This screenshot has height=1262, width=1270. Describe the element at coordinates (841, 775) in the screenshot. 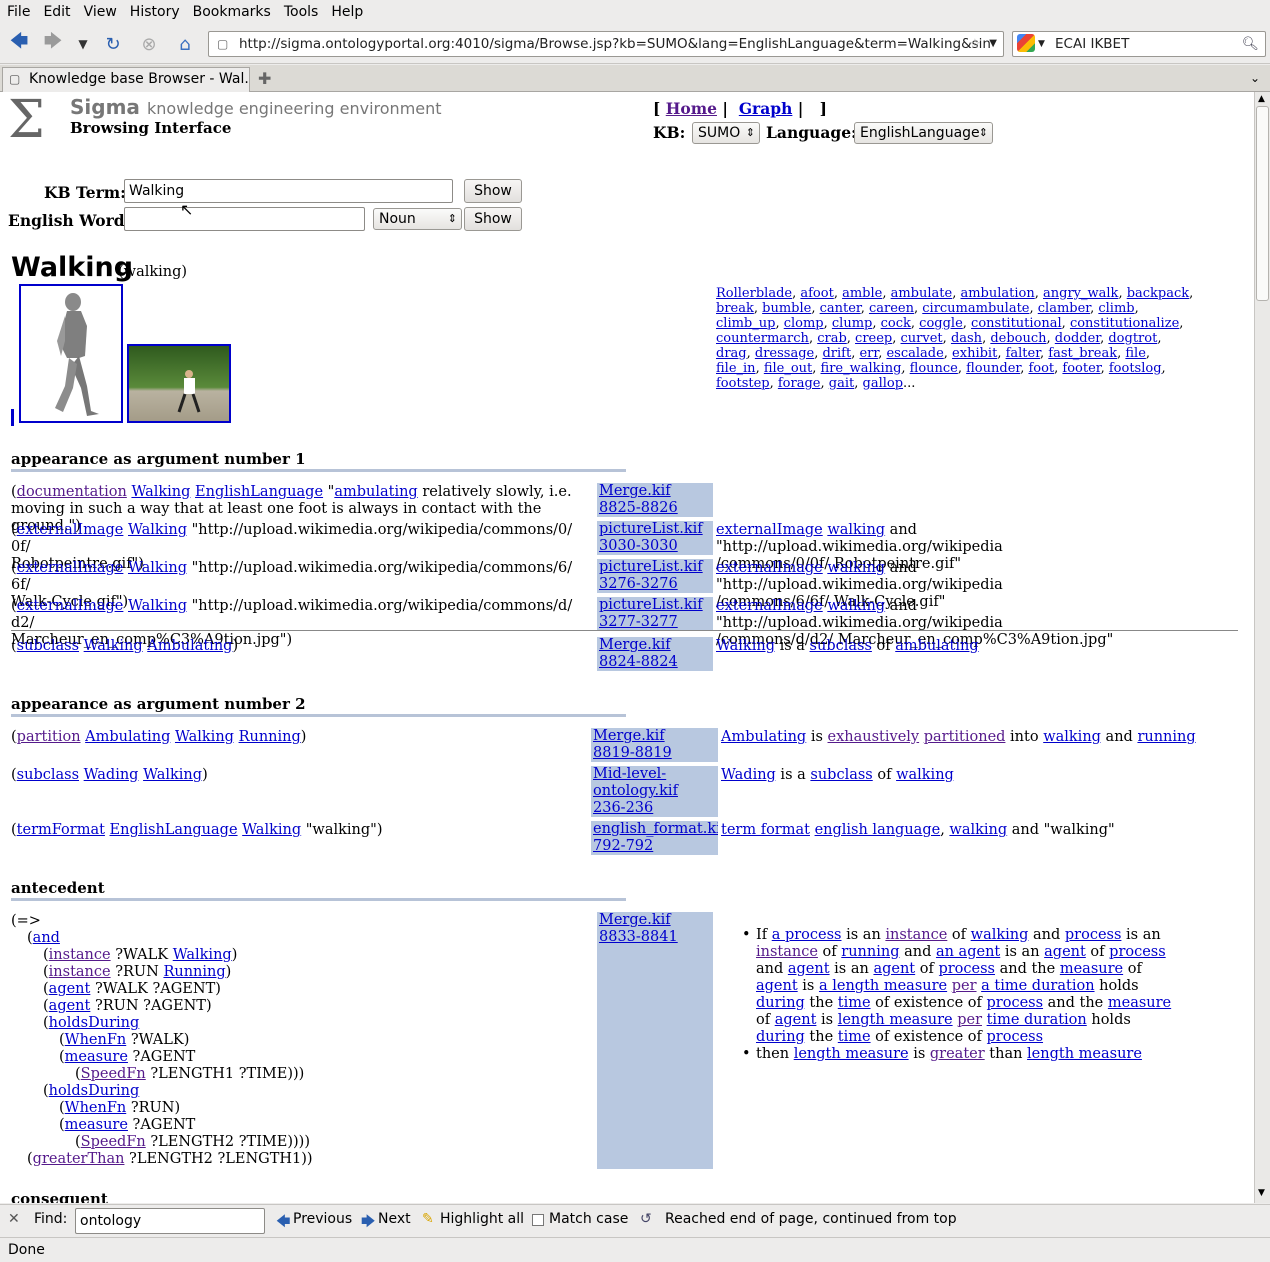

I see `subclass-link: subclass` at that location.